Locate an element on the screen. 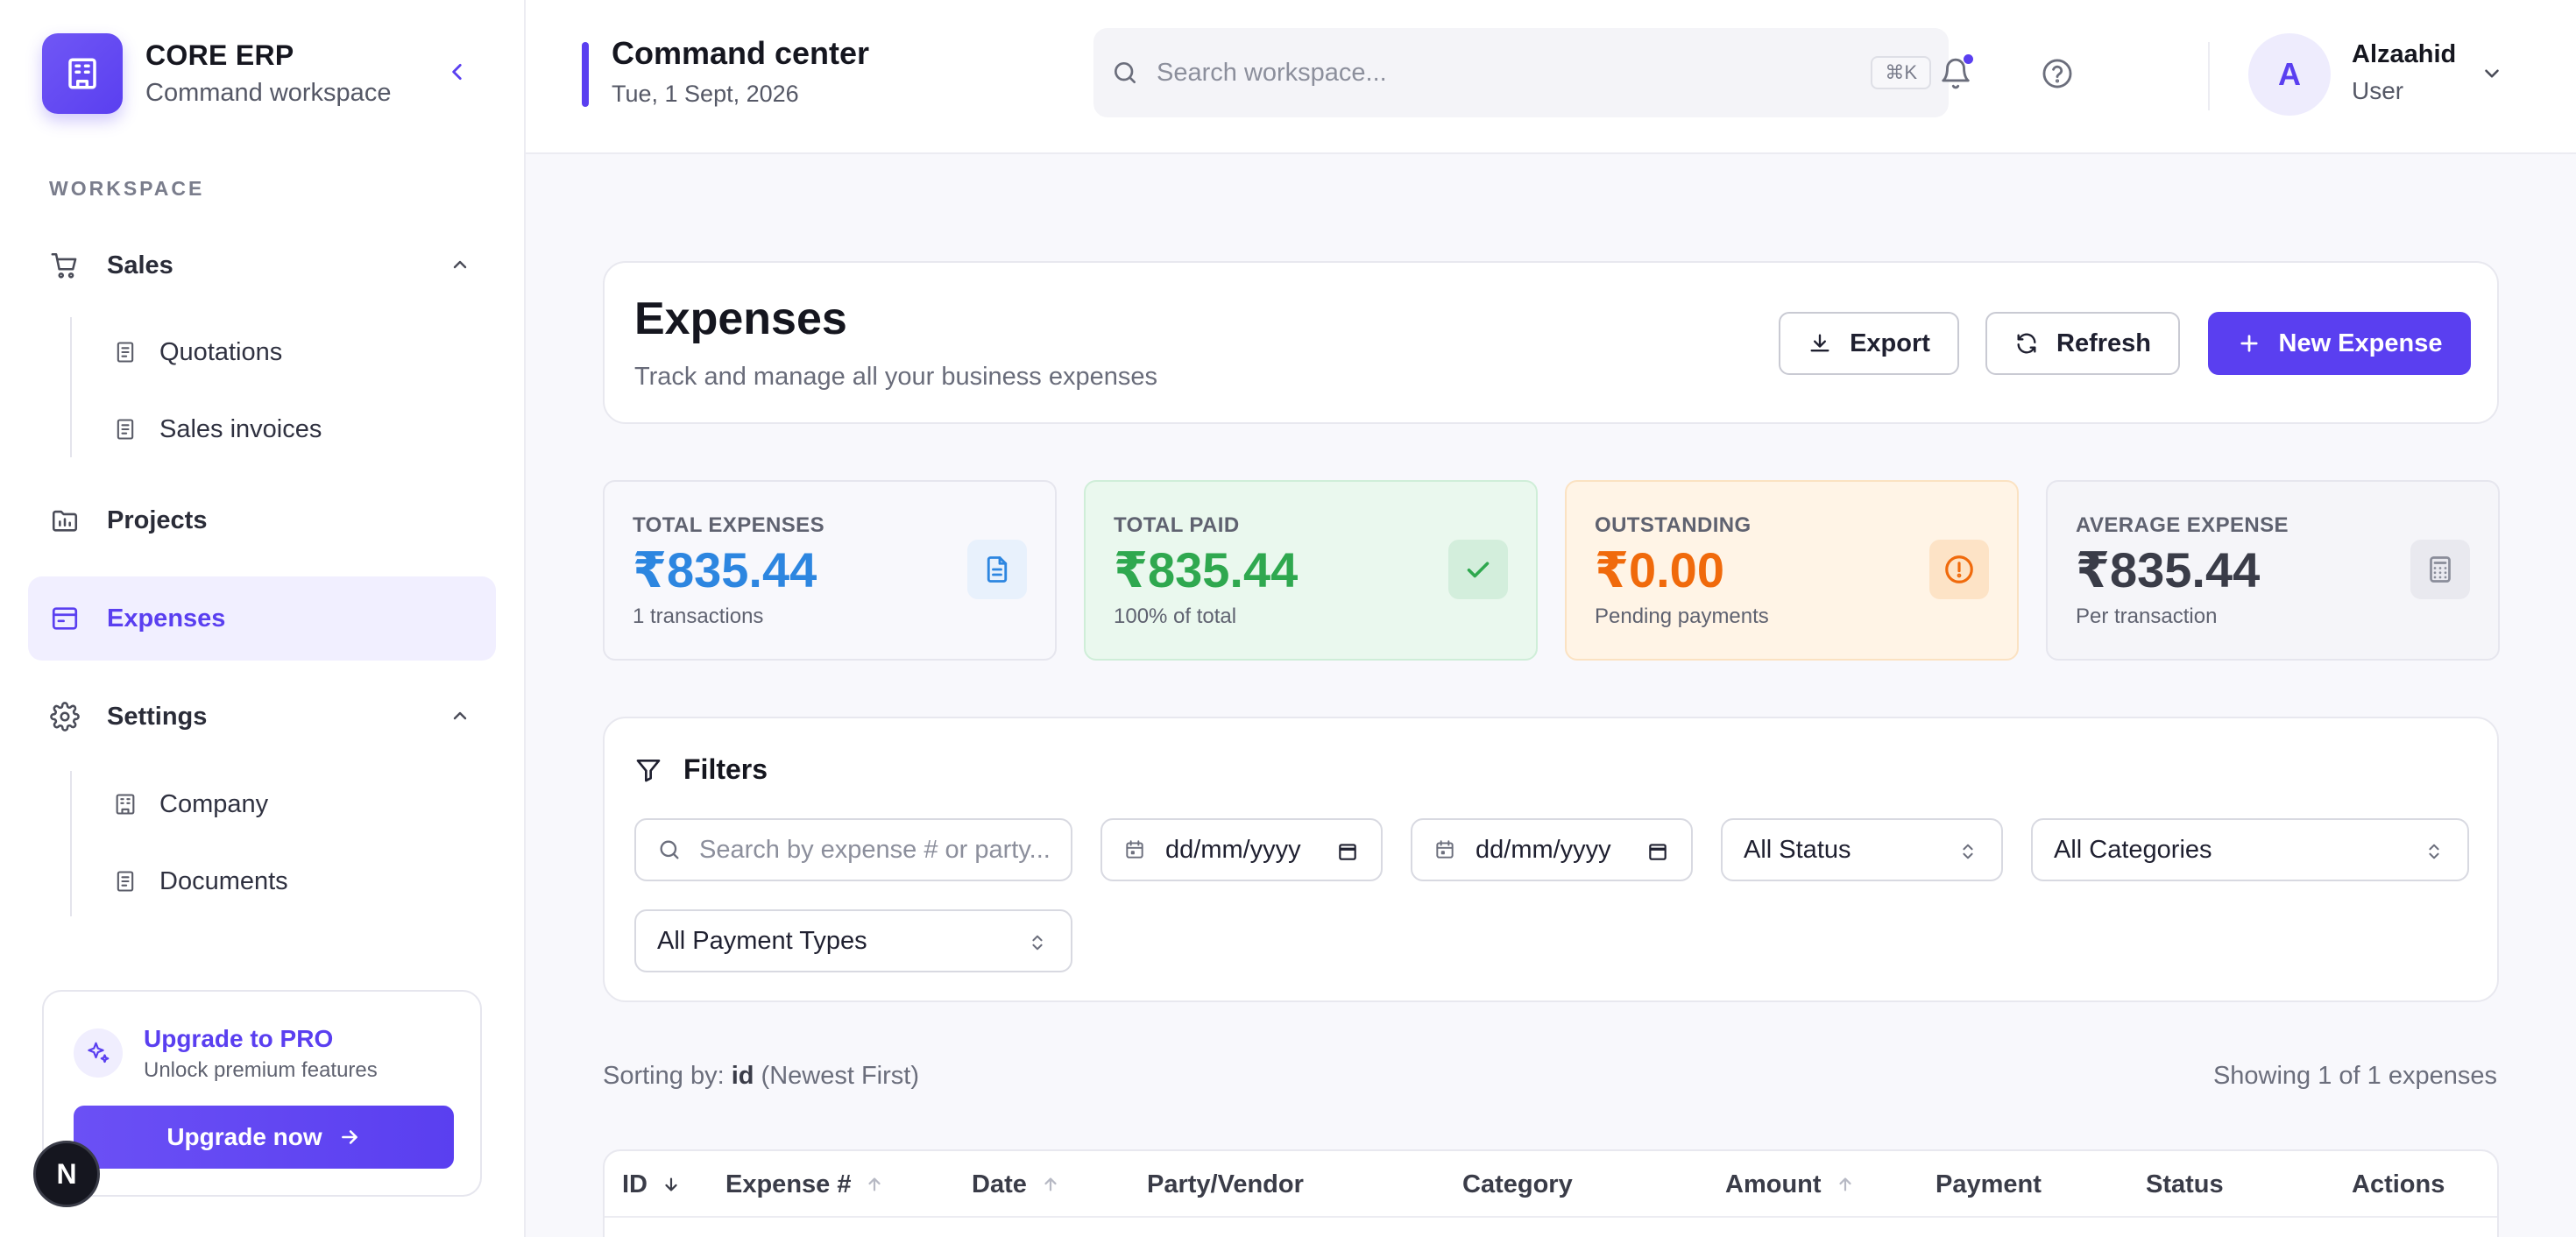 The height and width of the screenshot is (1237, 2576). refresh-label: Refresh is located at coordinates (2103, 343).